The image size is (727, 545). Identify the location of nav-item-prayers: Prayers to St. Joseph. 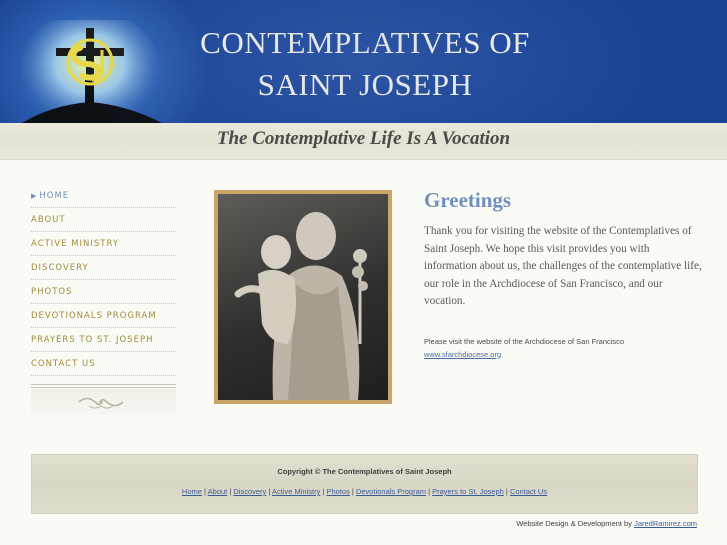
(103, 340).